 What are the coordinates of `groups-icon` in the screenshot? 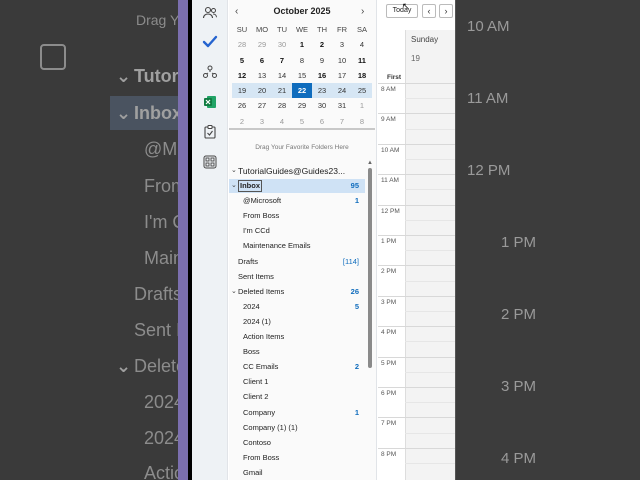 It's located at (210, 72).